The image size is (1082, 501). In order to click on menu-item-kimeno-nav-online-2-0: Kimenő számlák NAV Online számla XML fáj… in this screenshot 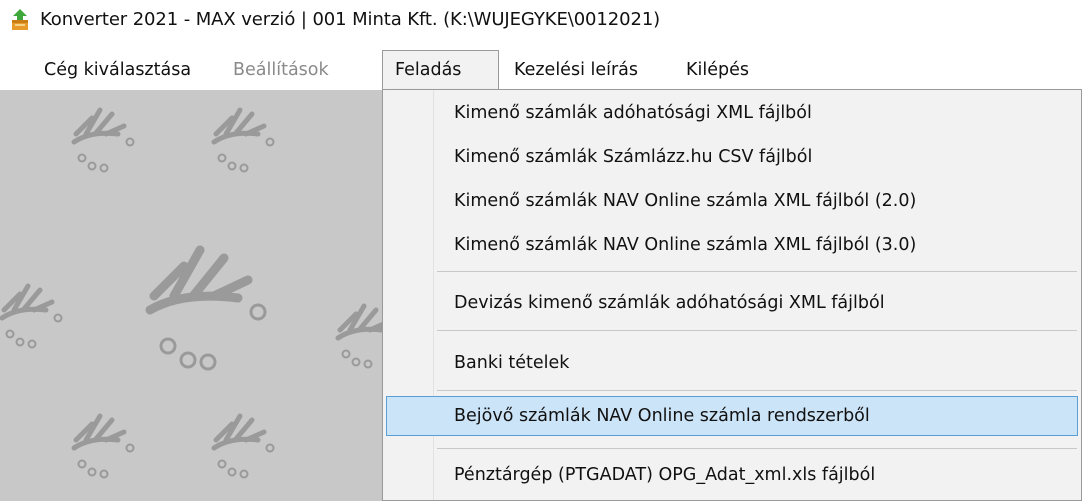, I will do `click(732, 201)`.